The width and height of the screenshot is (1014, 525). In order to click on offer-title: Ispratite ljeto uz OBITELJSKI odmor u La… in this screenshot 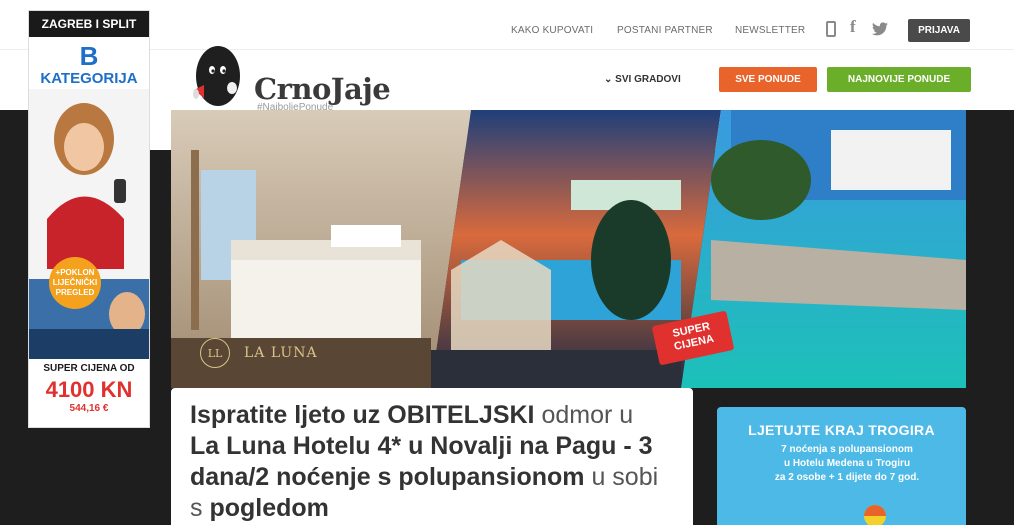, I will do `click(425, 462)`.